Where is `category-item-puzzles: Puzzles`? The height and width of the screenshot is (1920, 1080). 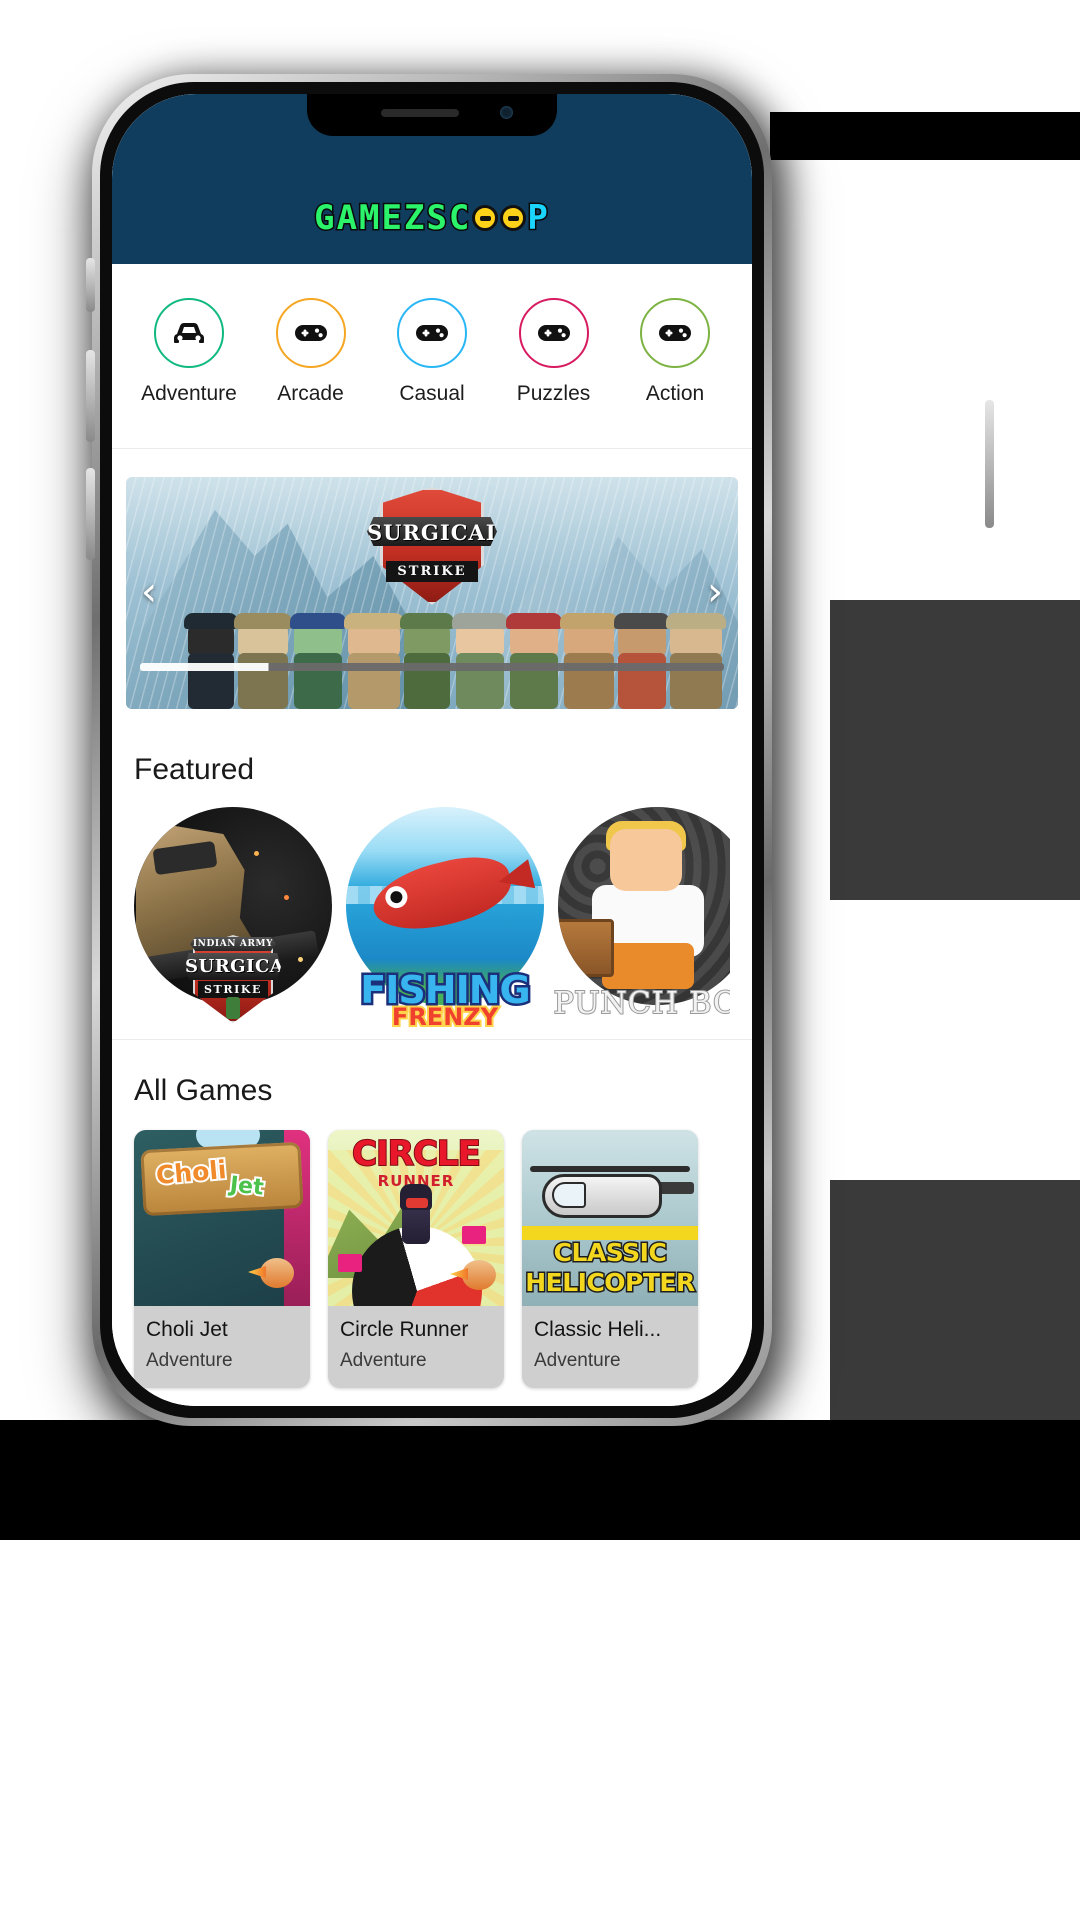 category-item-puzzles: Puzzles is located at coordinates (554, 352).